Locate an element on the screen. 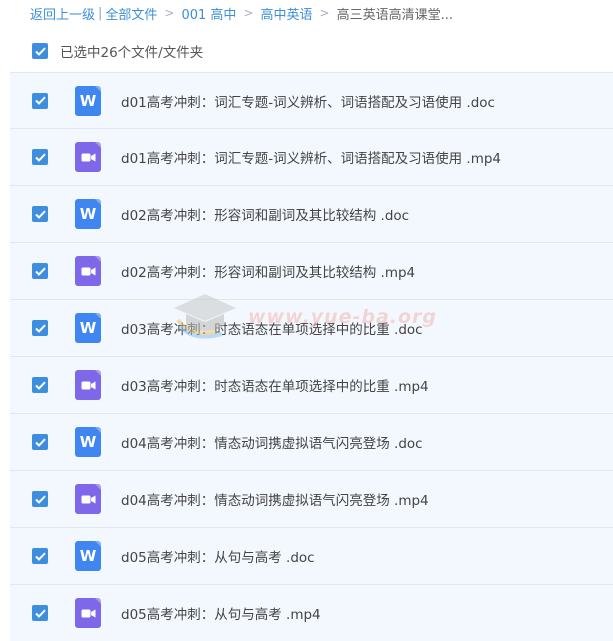 The height and width of the screenshot is (641, 613). file-row: d01高考冲刺：词汇专题-词义辨析、词语搭配及习语使用 .mp4 is located at coordinates (311, 157).